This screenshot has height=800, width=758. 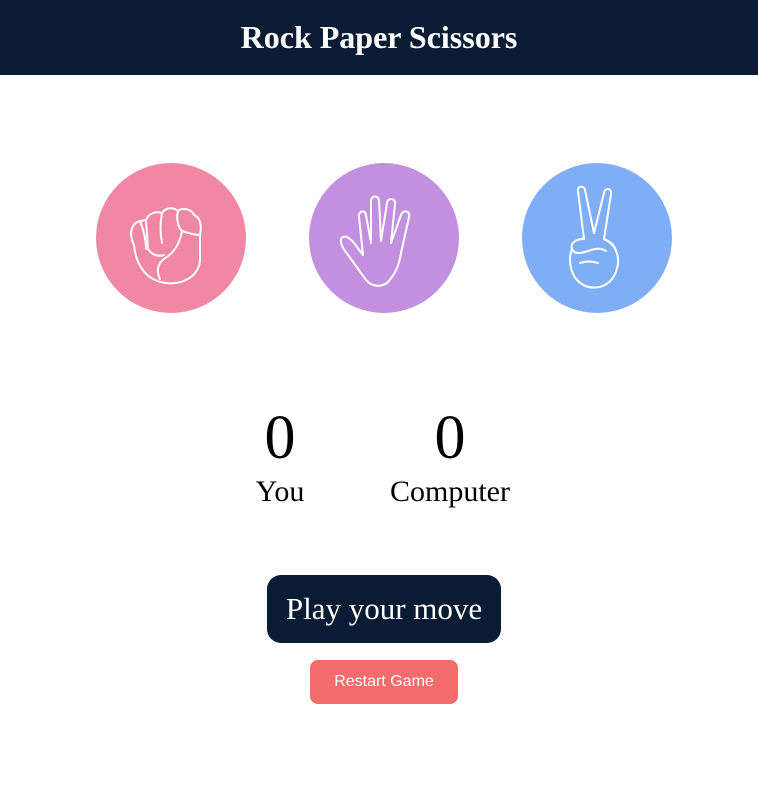 I want to click on app-header: Rock Paper Scissors, so click(x=379, y=37).